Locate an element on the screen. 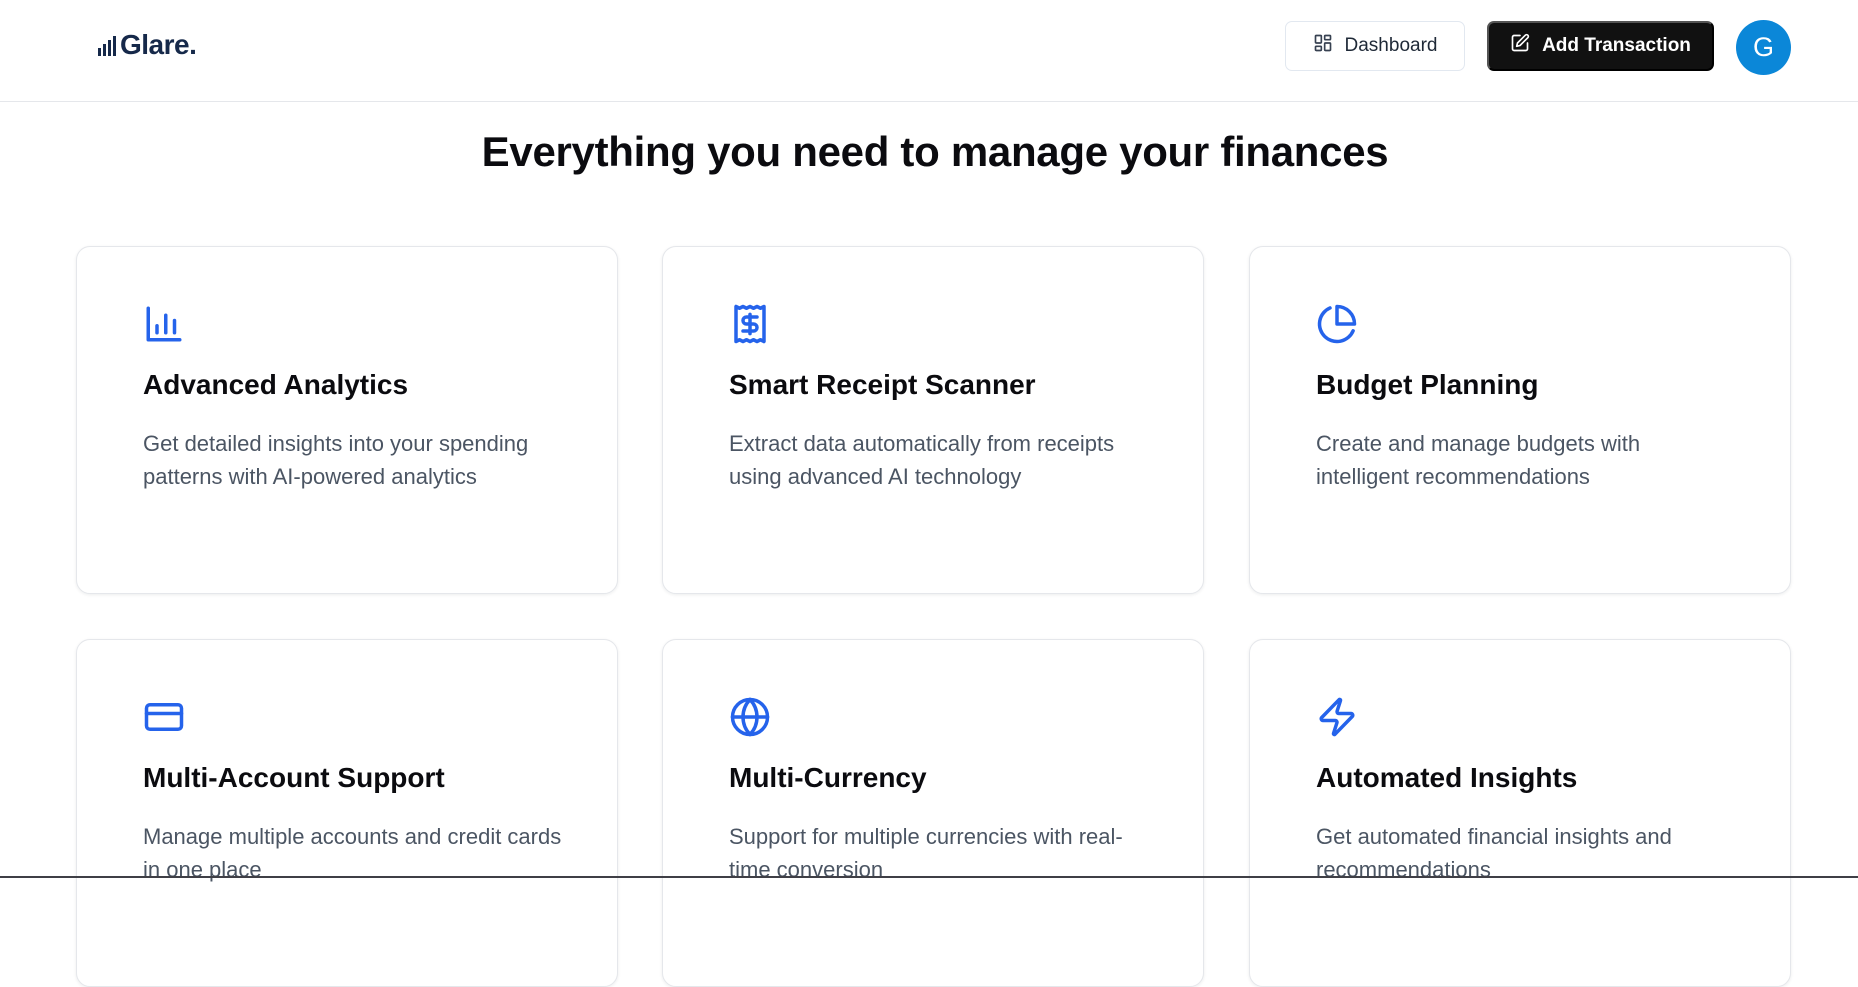 The height and width of the screenshot is (987, 1858). pen-square-icon is located at coordinates (1520, 46).